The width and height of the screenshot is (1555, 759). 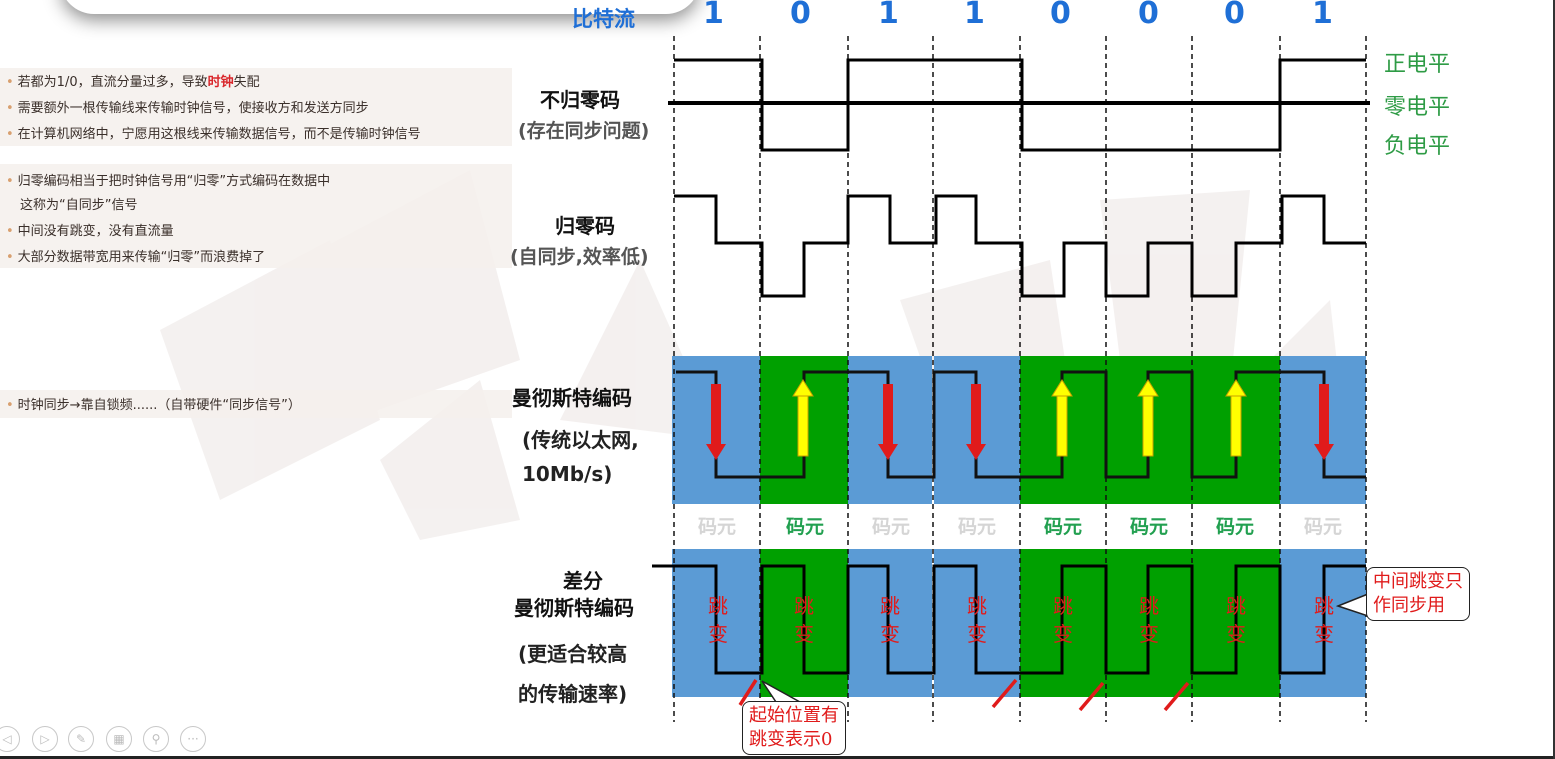 What do you see at coordinates (977, 620) in the screenshot?
I see `jump-label-4: 跳变` at bounding box center [977, 620].